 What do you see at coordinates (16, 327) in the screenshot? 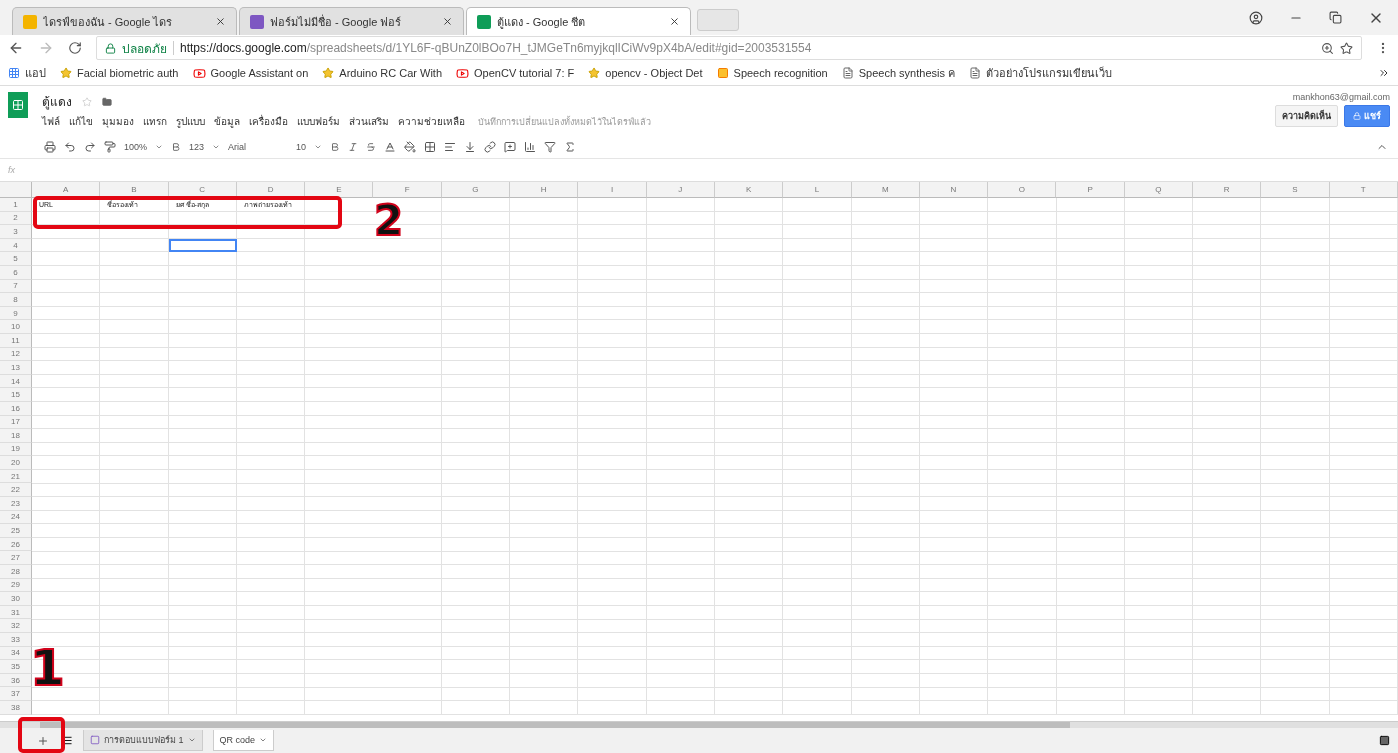
I see `row-header: 10` at bounding box center [16, 327].